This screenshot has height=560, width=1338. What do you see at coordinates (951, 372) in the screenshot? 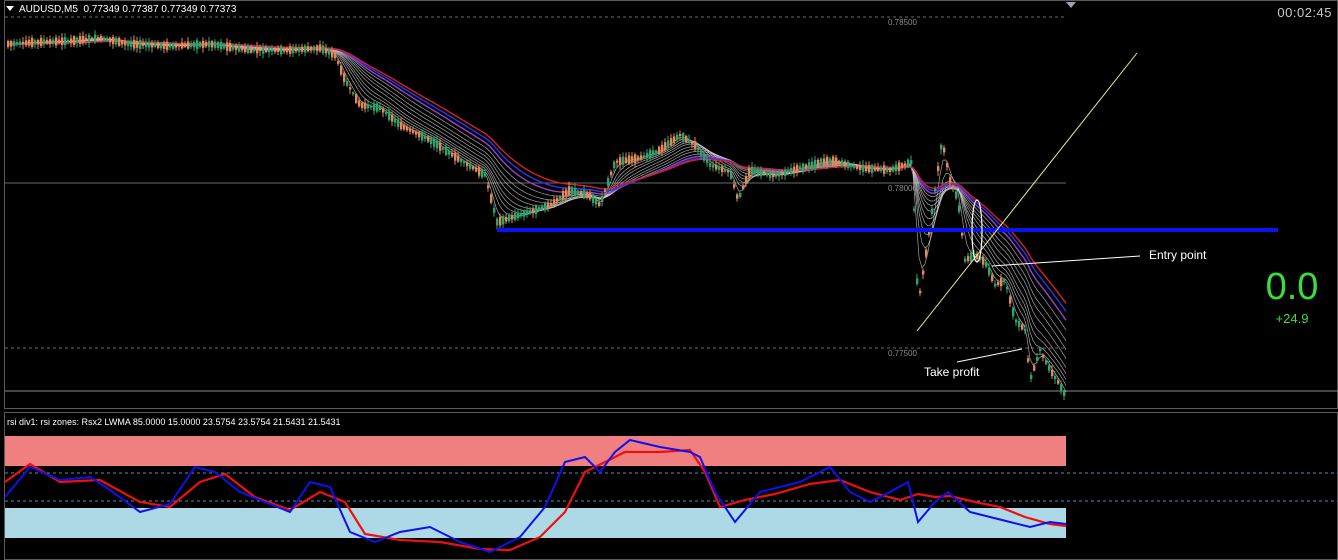
I see `take-profit-label: Take profit` at bounding box center [951, 372].